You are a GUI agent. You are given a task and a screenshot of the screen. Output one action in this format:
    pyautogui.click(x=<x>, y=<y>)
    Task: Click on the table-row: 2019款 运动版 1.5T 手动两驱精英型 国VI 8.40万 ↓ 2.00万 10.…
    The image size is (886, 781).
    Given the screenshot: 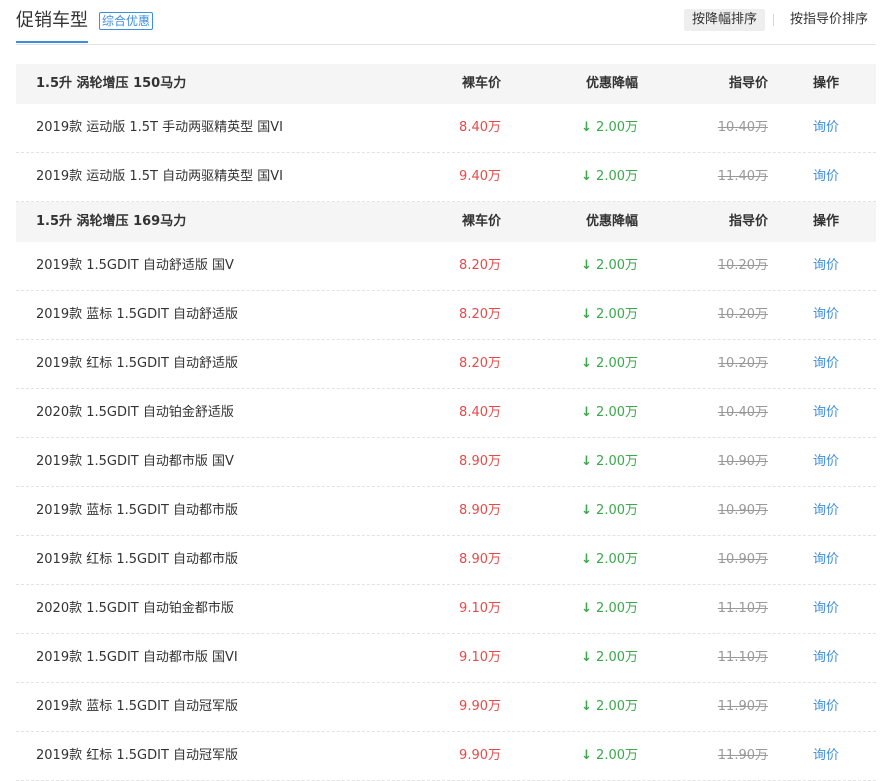 What is the action you would take?
    pyautogui.click(x=446, y=128)
    